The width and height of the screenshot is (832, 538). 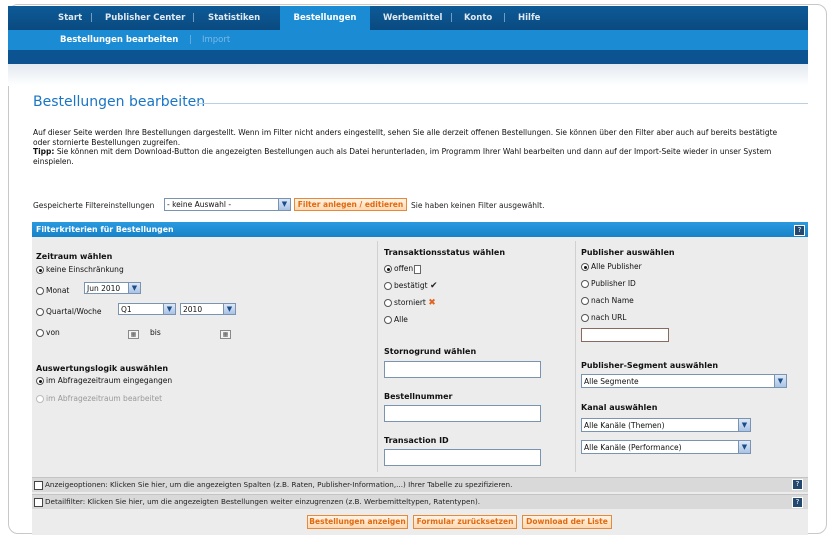 I want to click on filter-panel-header: Filterkriterien für Bestellungen, so click(x=420, y=229).